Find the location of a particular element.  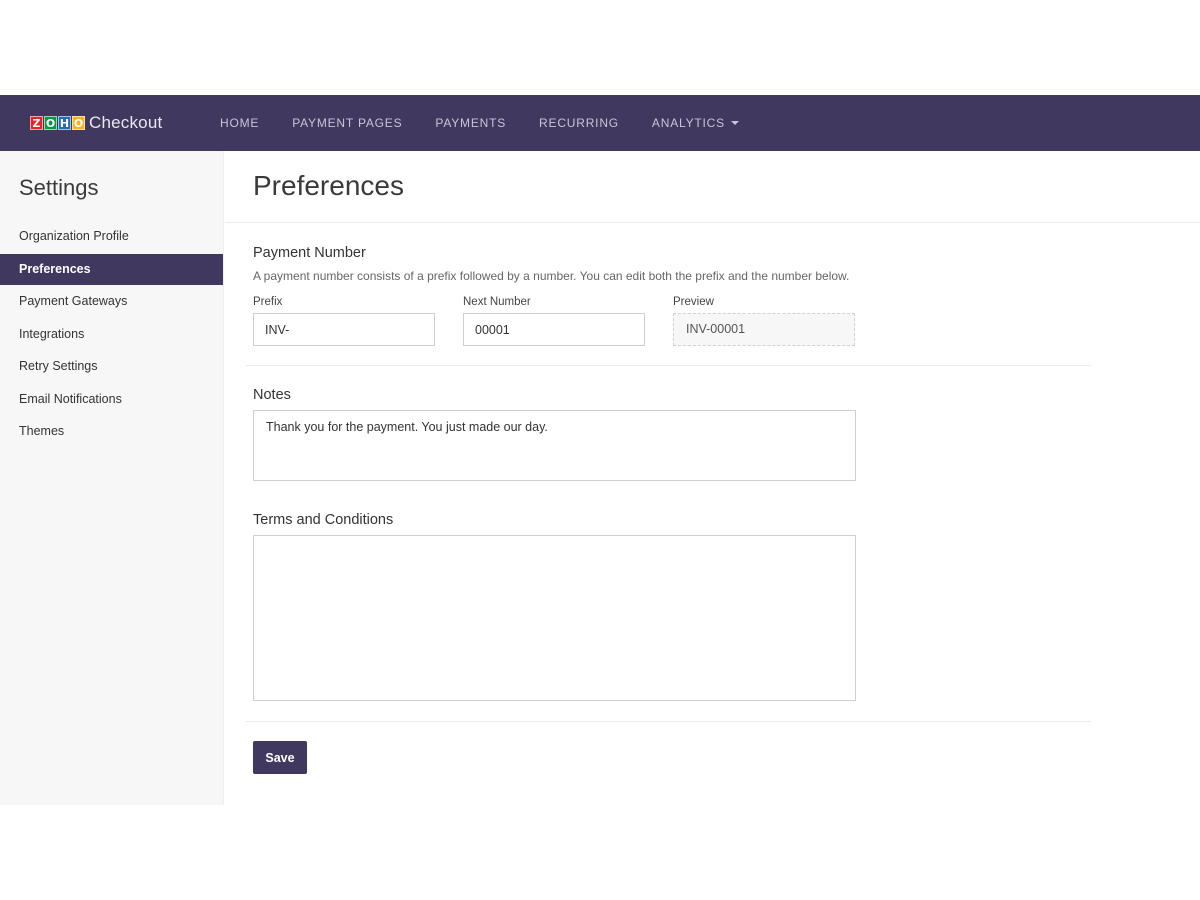

nav-home-label: HOME is located at coordinates (240, 123).